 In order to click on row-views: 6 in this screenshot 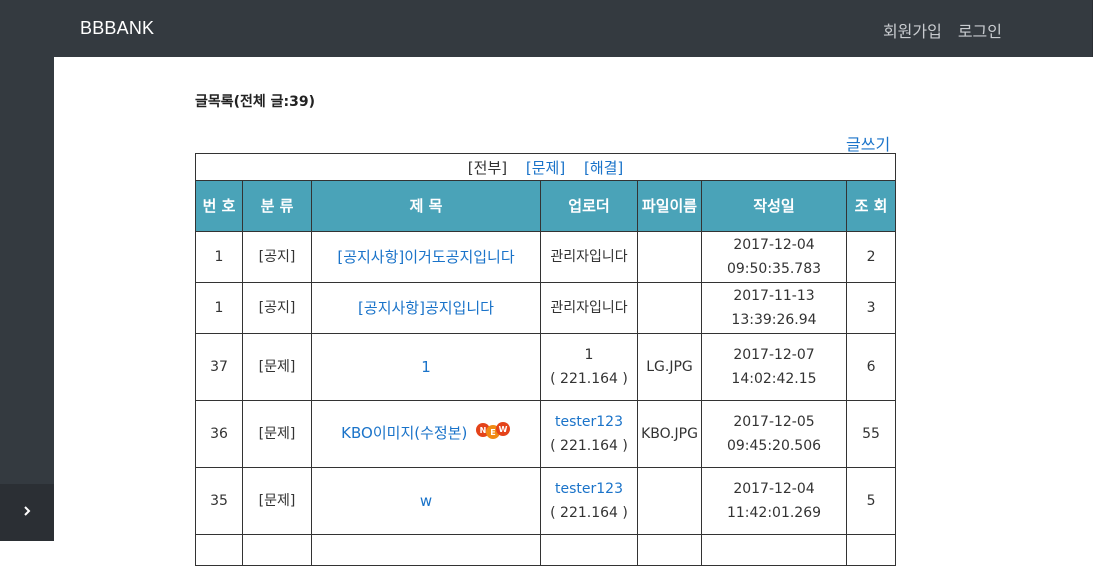, I will do `click(871, 367)`.